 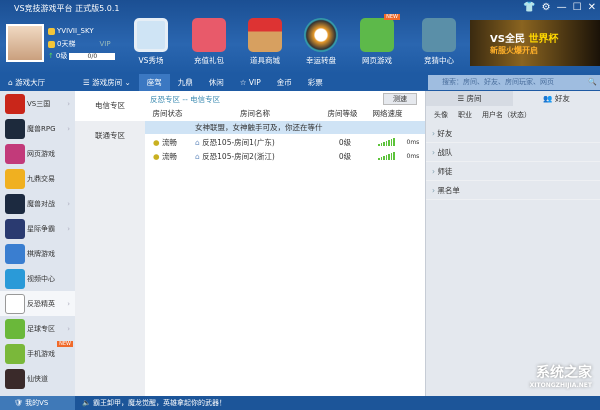 What do you see at coordinates (513, 115) in the screenshot?
I see `friend-columns: 头像 职业 用户名（状态）` at bounding box center [513, 115].